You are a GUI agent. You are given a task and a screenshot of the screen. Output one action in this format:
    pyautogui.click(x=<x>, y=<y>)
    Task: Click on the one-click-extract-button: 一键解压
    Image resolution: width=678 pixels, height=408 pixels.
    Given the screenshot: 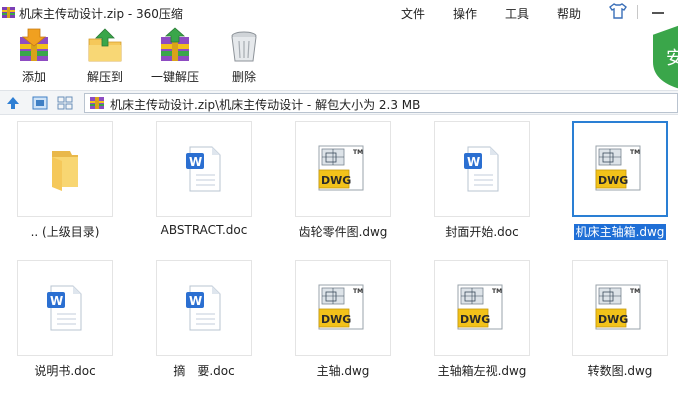 What is the action you would take?
    pyautogui.click(x=175, y=58)
    